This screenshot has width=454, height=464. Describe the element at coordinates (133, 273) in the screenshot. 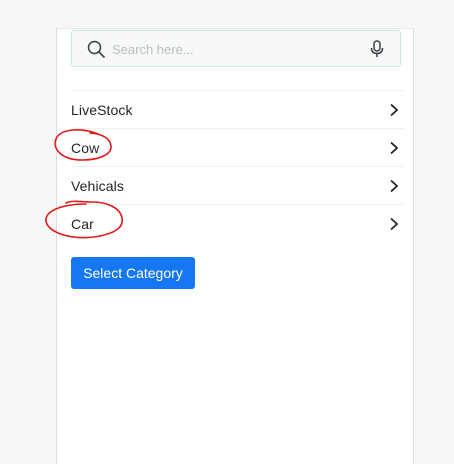

I see `select-category-button: Select Category` at that location.